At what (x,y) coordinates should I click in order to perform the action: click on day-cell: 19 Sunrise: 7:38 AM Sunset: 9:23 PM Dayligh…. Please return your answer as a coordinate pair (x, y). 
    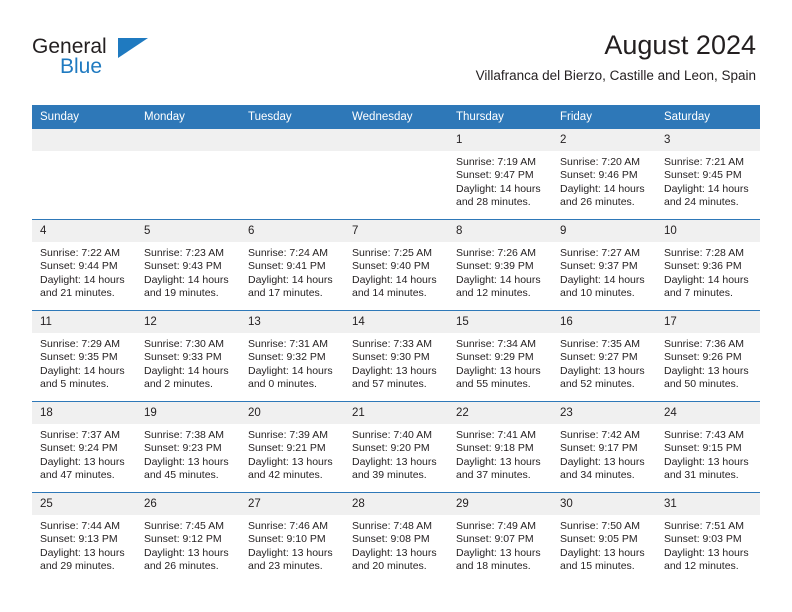
    Looking at the image, I should click on (188, 447).